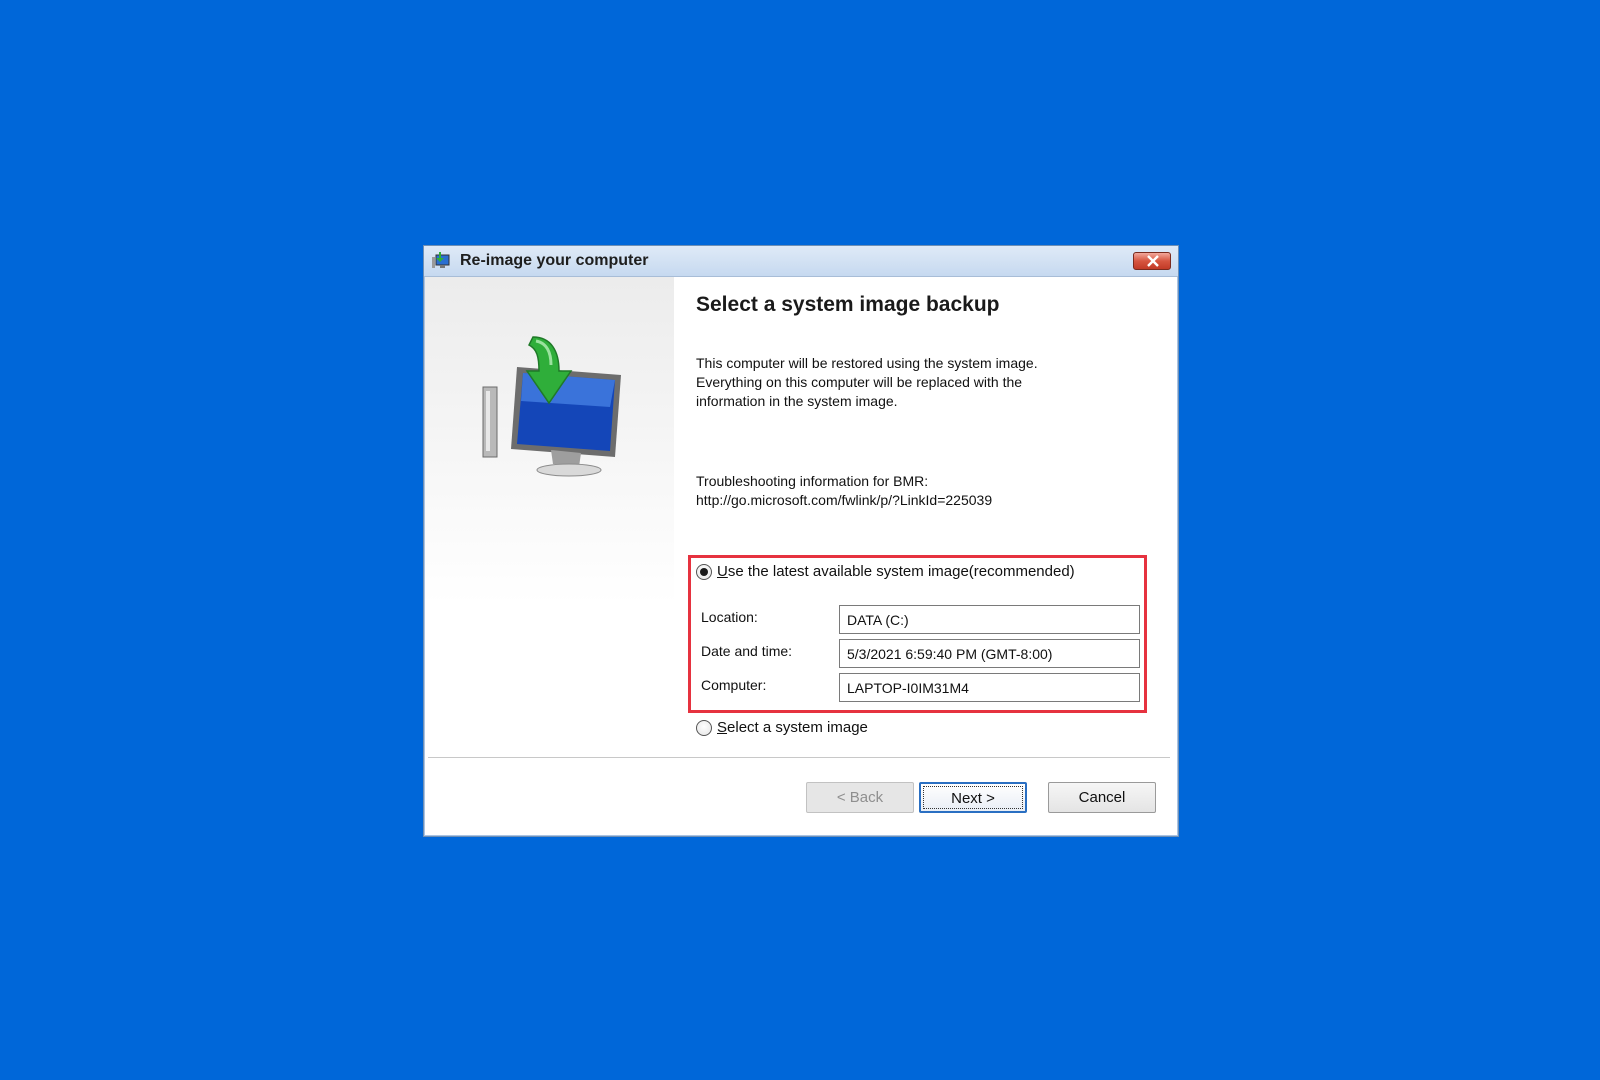  I want to click on mnemonic-s: S, so click(722, 727).